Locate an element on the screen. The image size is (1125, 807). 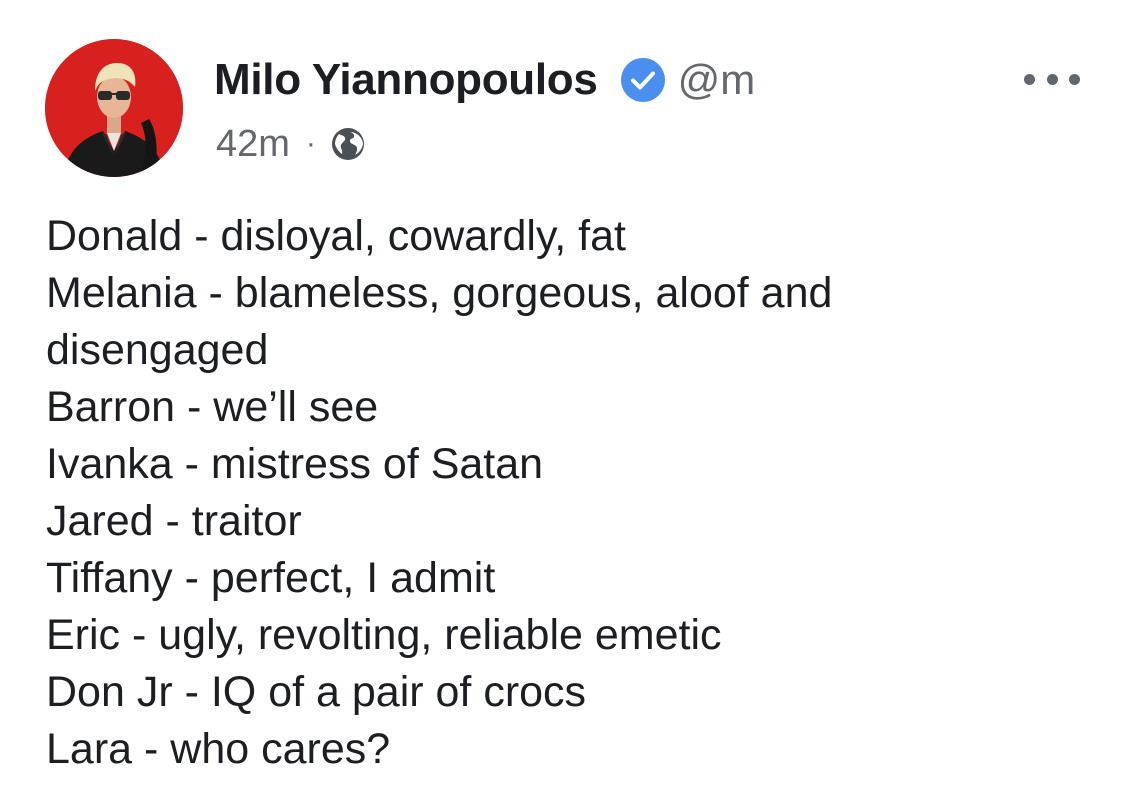
avatar is located at coordinates (114, 108).